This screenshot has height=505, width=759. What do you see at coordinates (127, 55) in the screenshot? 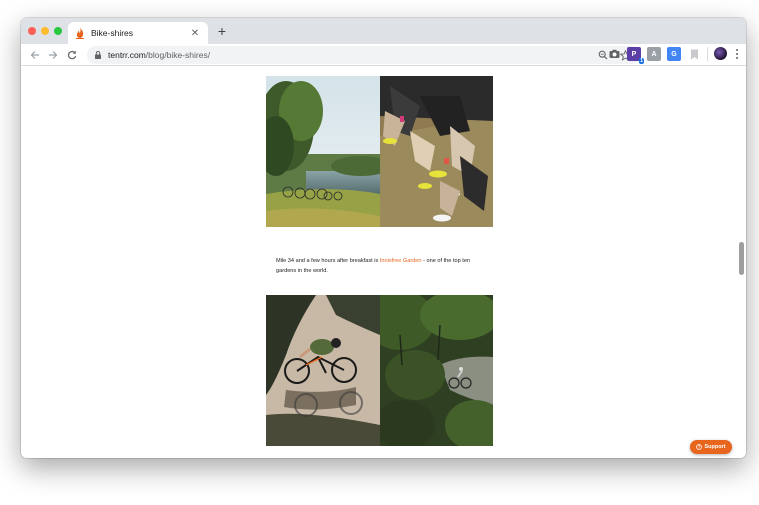
I see `url-host: tentrr.com` at bounding box center [127, 55].